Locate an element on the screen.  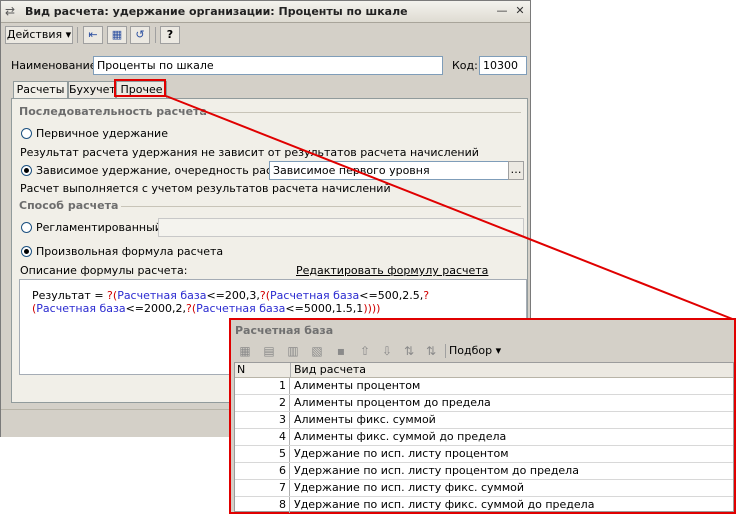
chevron-down-icon: ▾ is located at coordinates (498, 350).